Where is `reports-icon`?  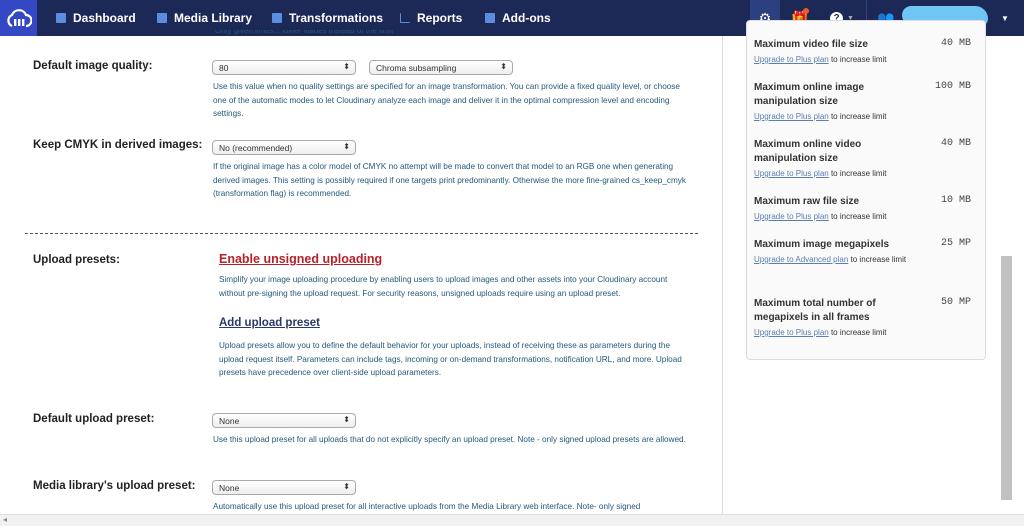 reports-icon is located at coordinates (405, 18).